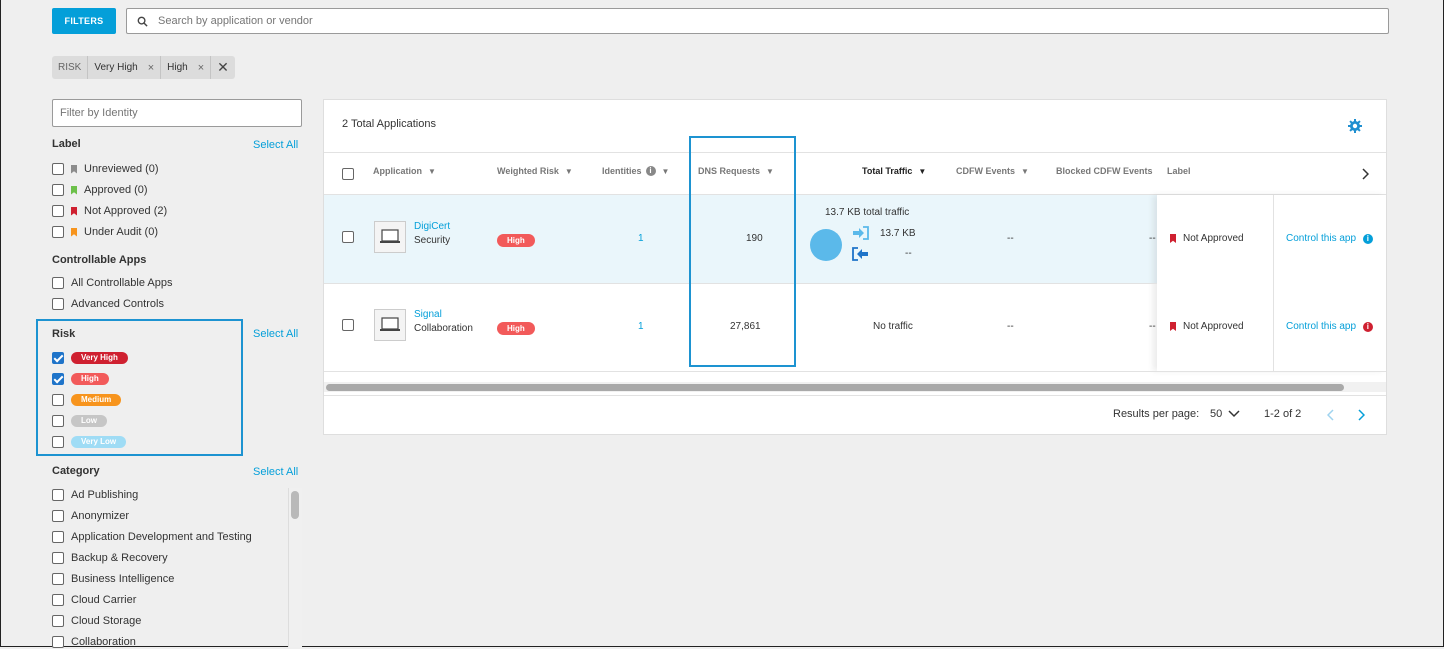 The image size is (1444, 649). Describe the element at coordinates (1152, 238) in the screenshot. I see `blocked-cdfw-value: --` at that location.